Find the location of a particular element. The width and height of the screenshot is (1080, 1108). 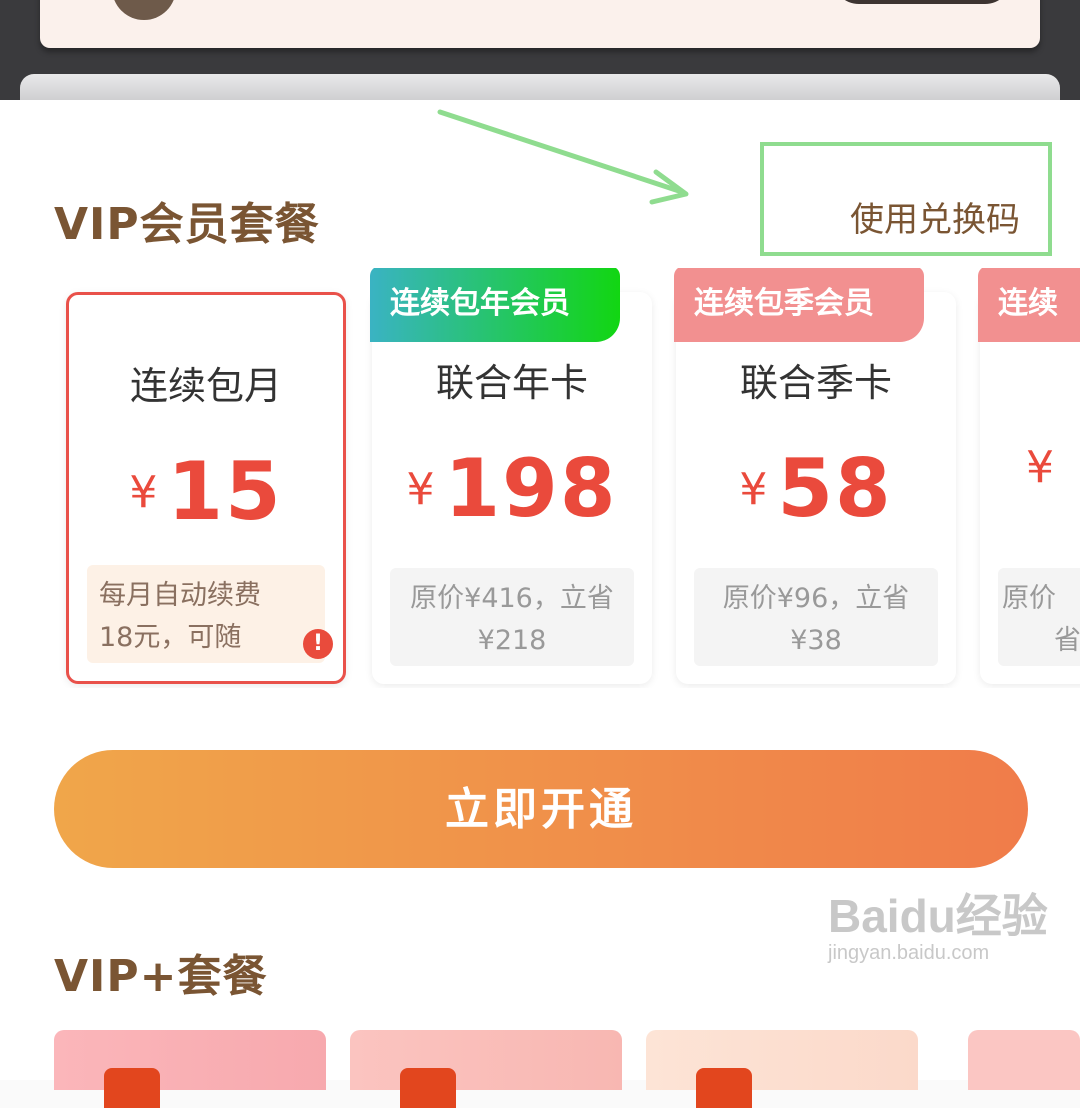

package-note: 原价 省 is located at coordinates (1039, 617).